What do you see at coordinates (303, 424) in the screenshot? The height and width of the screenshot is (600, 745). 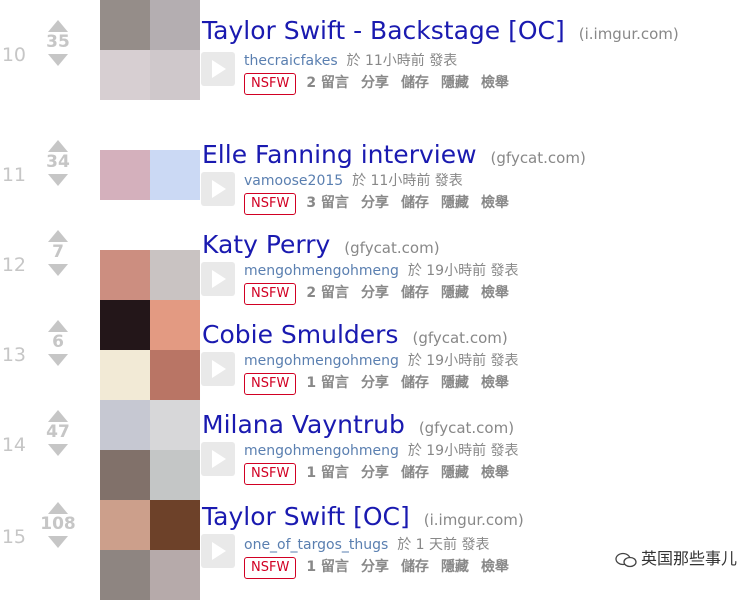 I see `post-title-link: Milana Vayntrub` at bounding box center [303, 424].